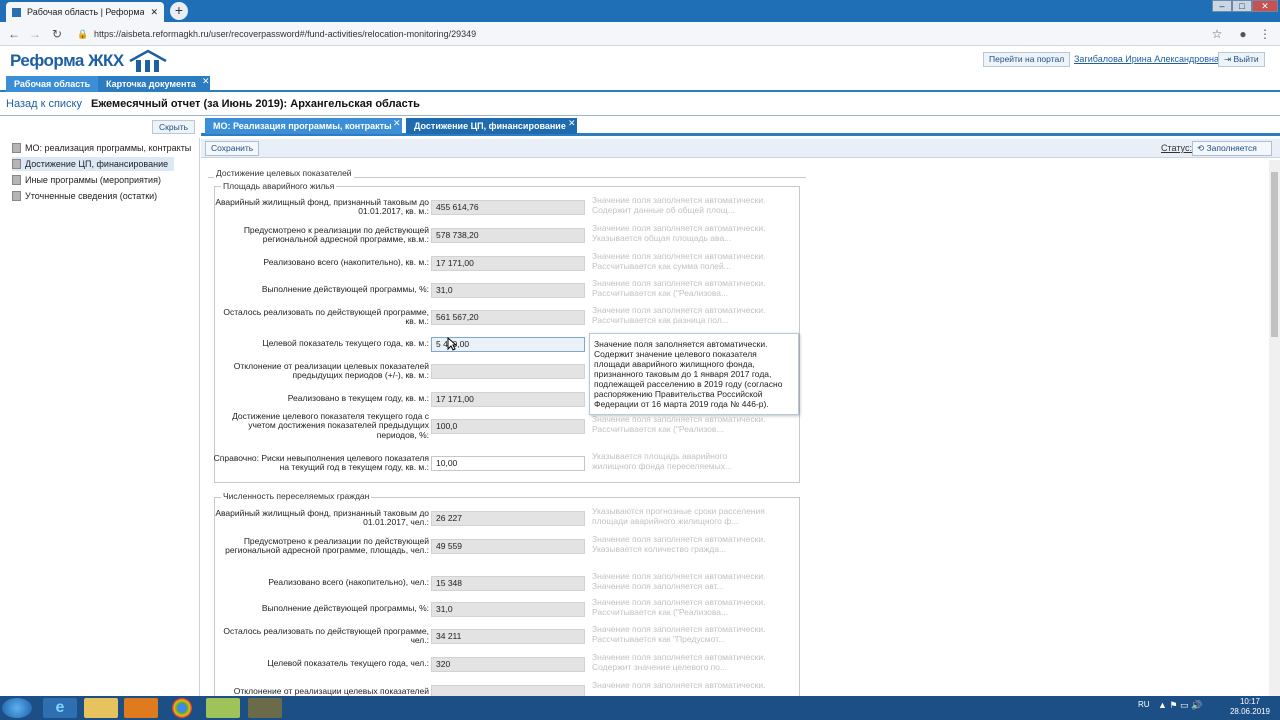 The width and height of the screenshot is (1280, 720). What do you see at coordinates (179, 11) in the screenshot?
I see `new-tab-button: +` at bounding box center [179, 11].